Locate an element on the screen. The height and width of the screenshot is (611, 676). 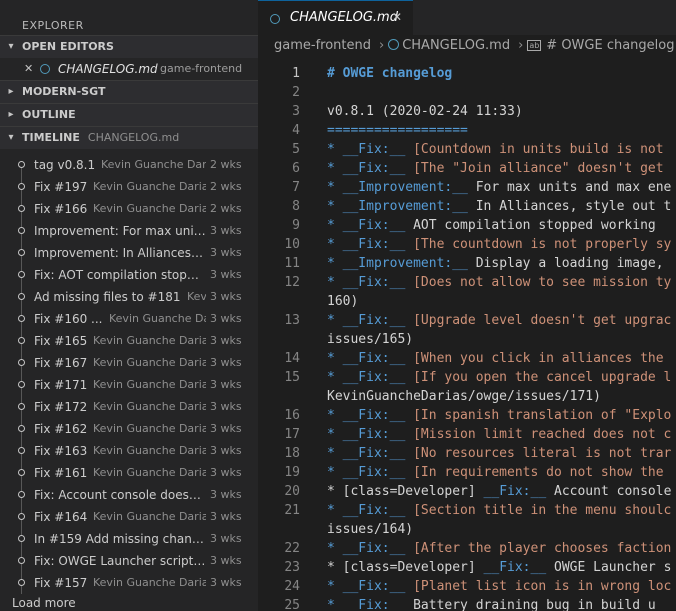
code-line: 160) is located at coordinates (342, 301).